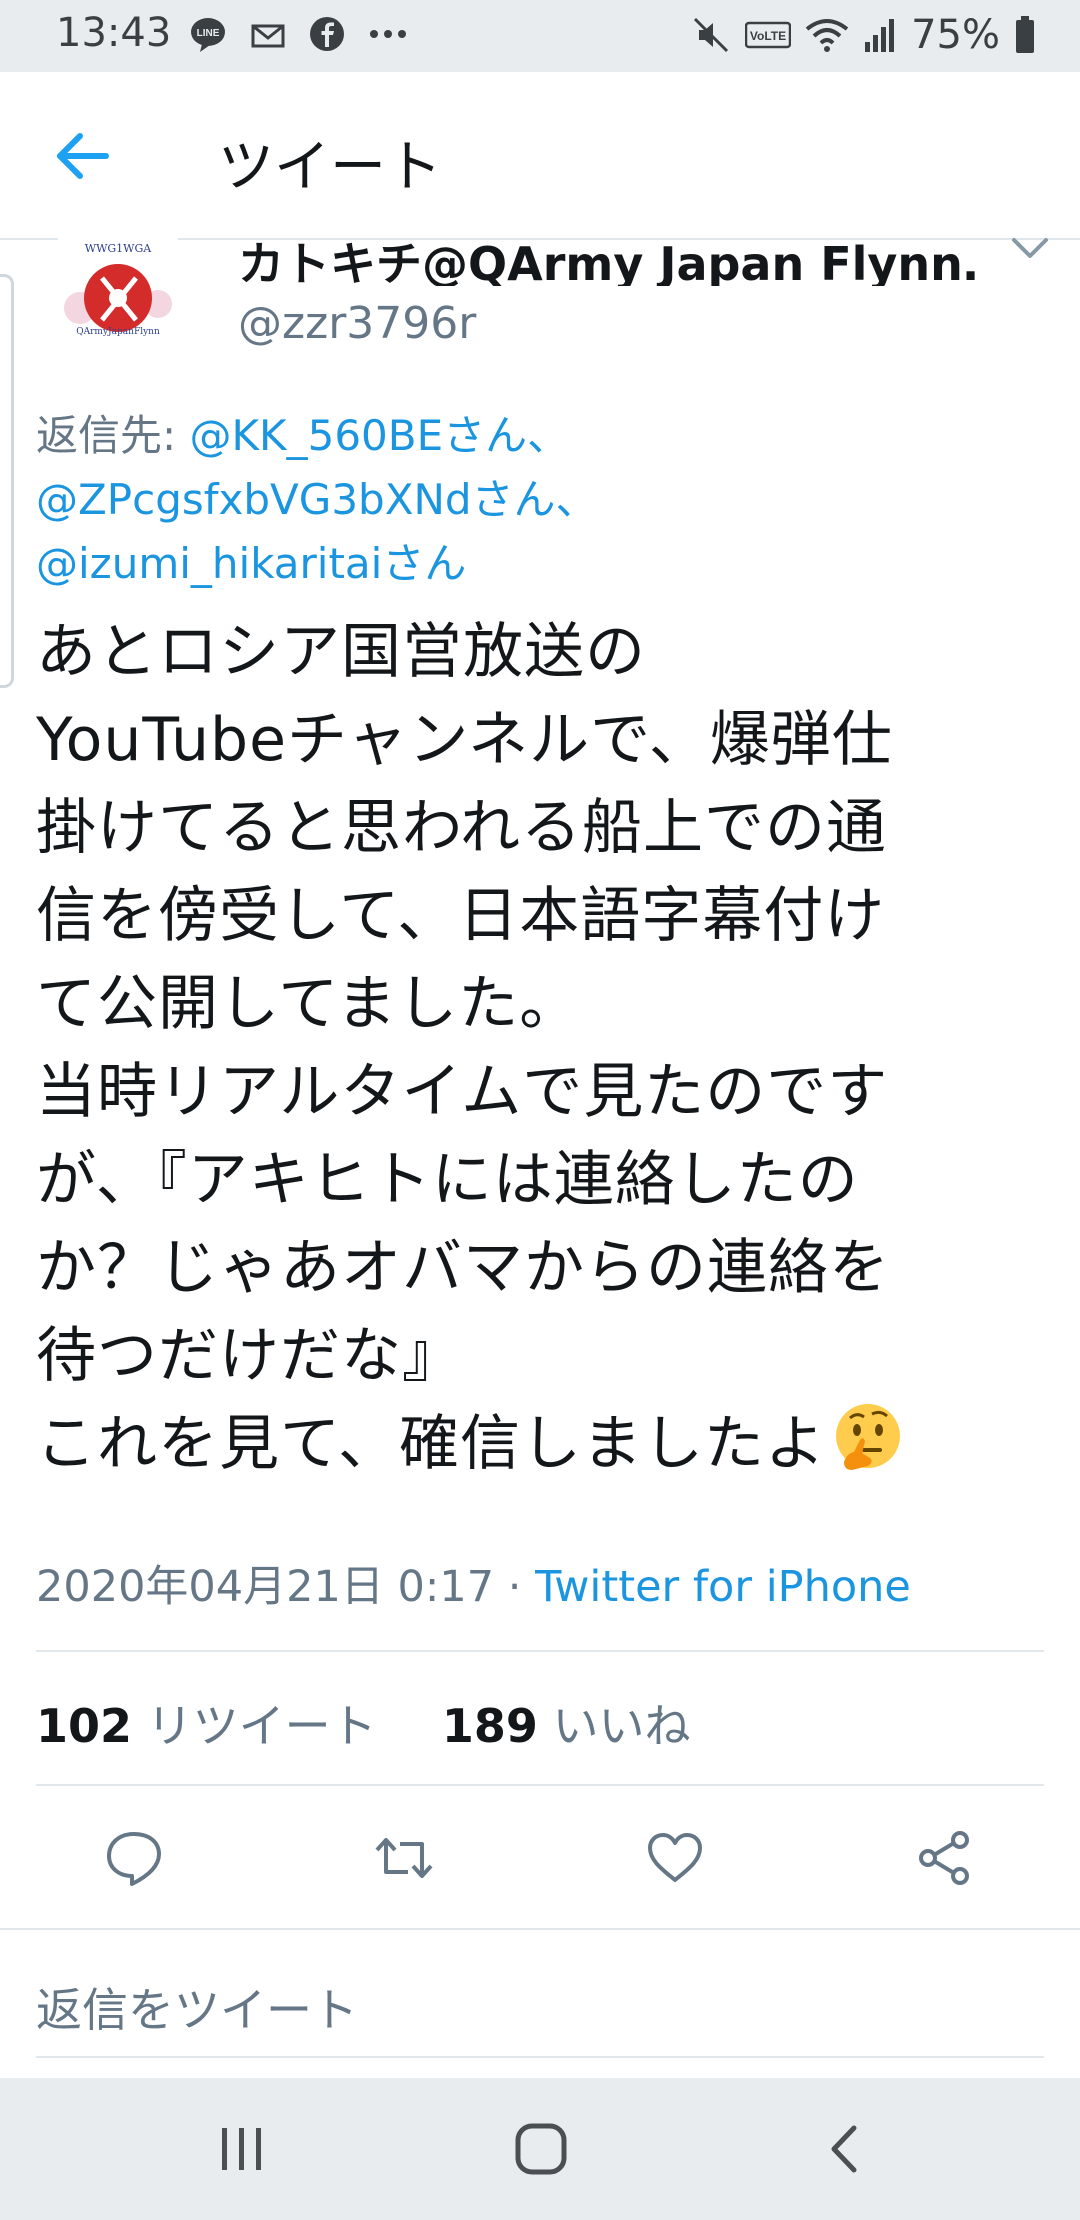  What do you see at coordinates (298, 34) in the screenshot?
I see `notification-icons: LINE` at bounding box center [298, 34].